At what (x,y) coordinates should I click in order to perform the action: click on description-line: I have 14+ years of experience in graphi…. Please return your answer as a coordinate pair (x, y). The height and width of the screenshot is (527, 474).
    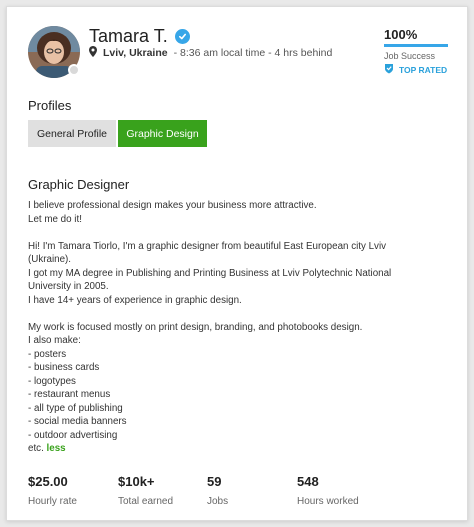
    Looking at the image, I should click on (135, 300).